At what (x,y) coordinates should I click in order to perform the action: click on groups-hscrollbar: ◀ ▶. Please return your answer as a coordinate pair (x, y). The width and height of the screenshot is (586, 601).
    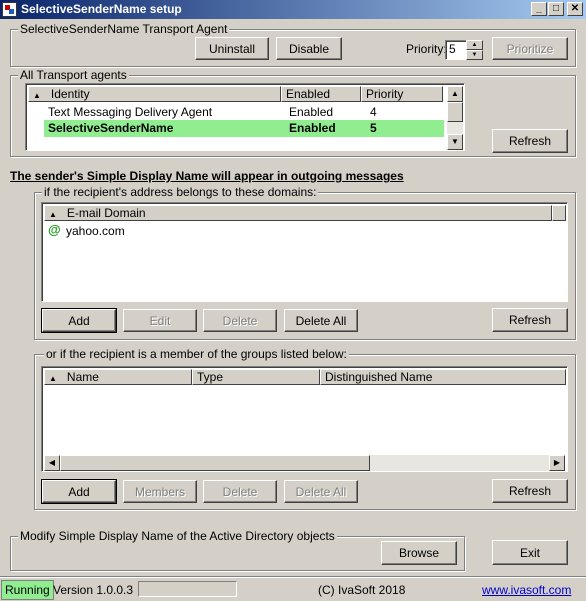
    Looking at the image, I should click on (304, 463).